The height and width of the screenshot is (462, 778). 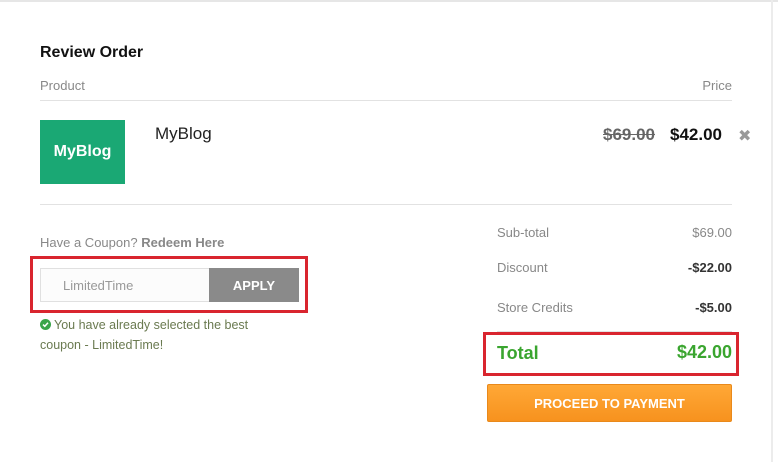 What do you see at coordinates (522, 267) in the screenshot?
I see `discount-label: Discount` at bounding box center [522, 267].